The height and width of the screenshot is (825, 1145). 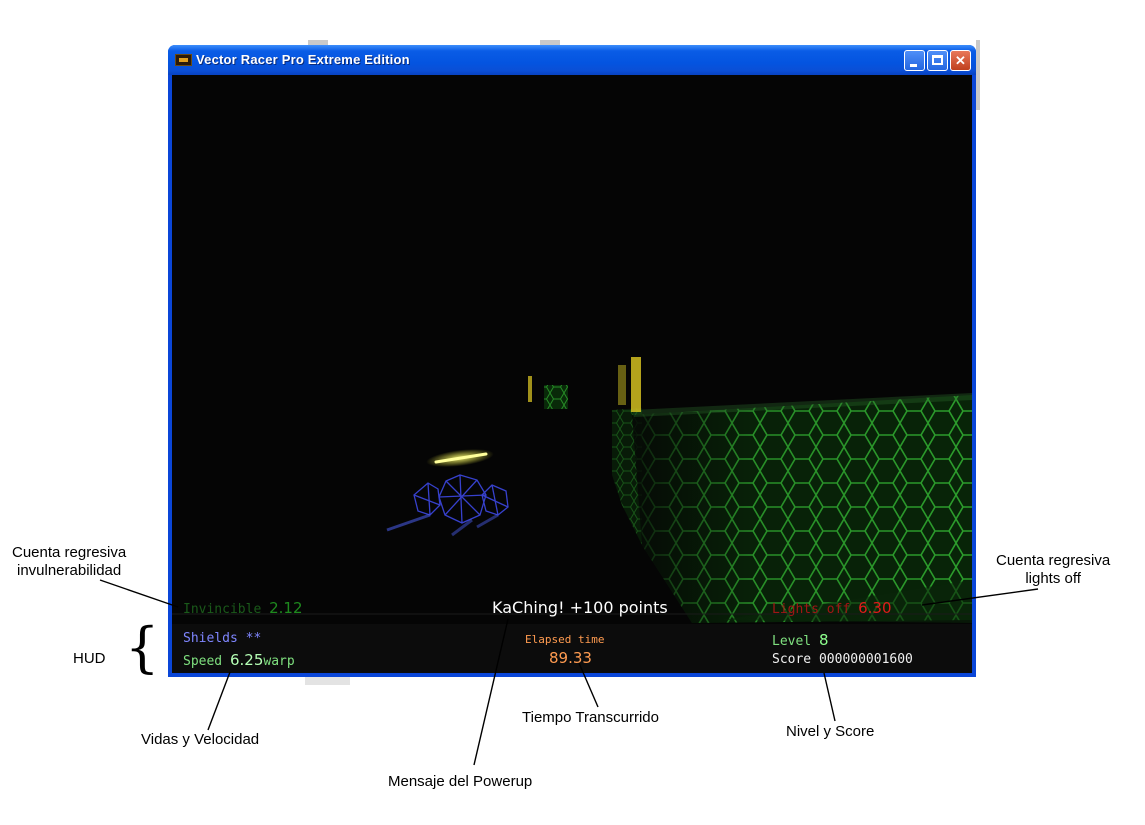 What do you see at coordinates (590, 717) in the screenshot?
I see `annotation-elapsed: Tiempo Transcurrido` at bounding box center [590, 717].